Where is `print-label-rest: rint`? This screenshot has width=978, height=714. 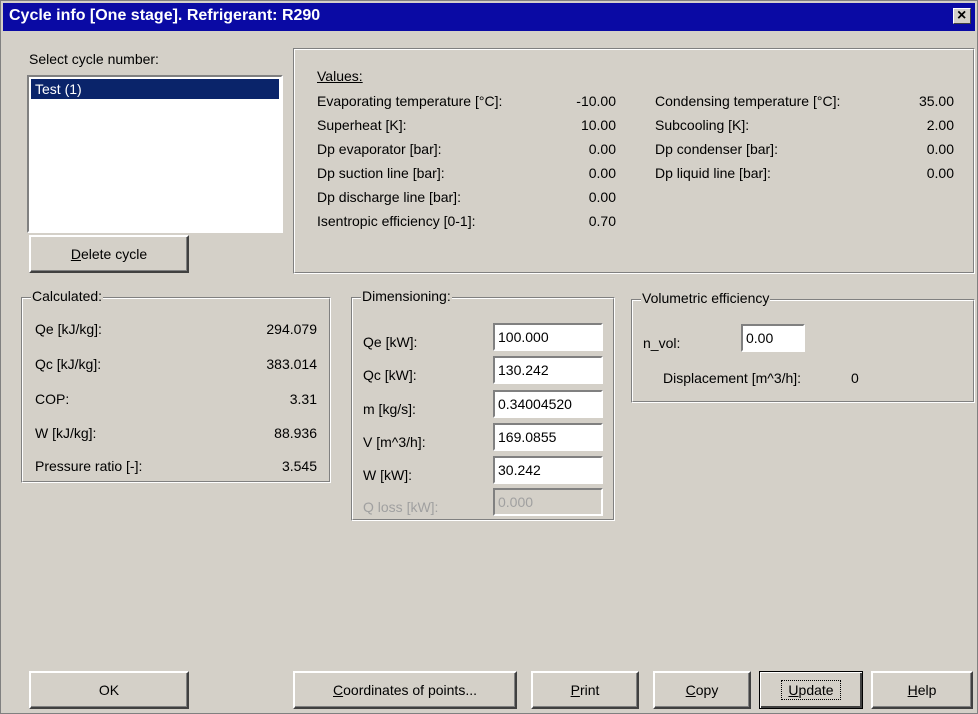
print-label-rest: rint is located at coordinates (589, 690).